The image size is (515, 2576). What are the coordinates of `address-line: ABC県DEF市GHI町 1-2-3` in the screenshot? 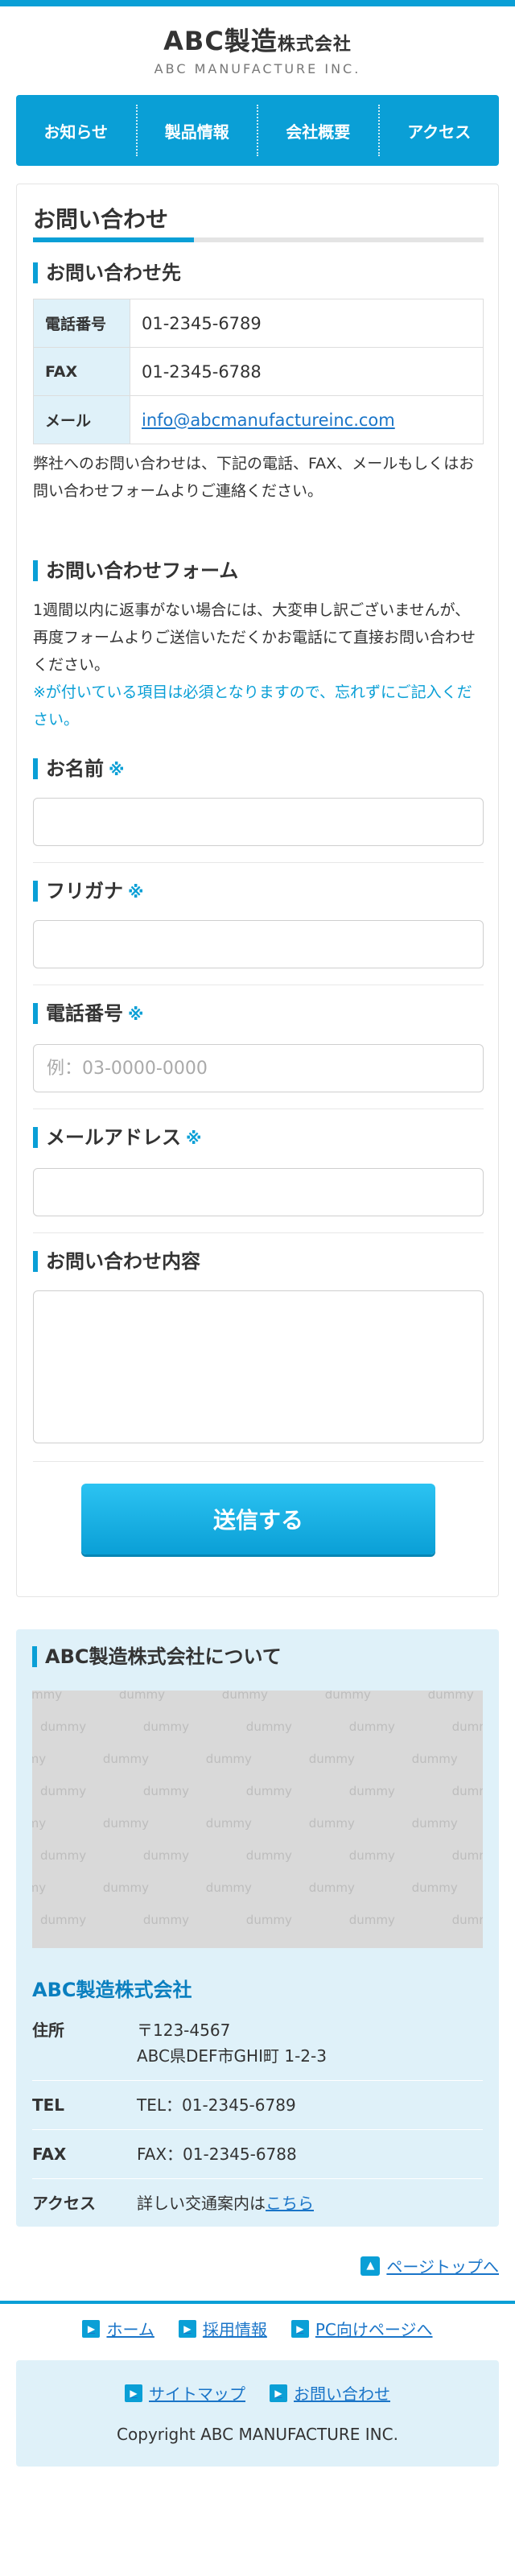 It's located at (232, 2056).